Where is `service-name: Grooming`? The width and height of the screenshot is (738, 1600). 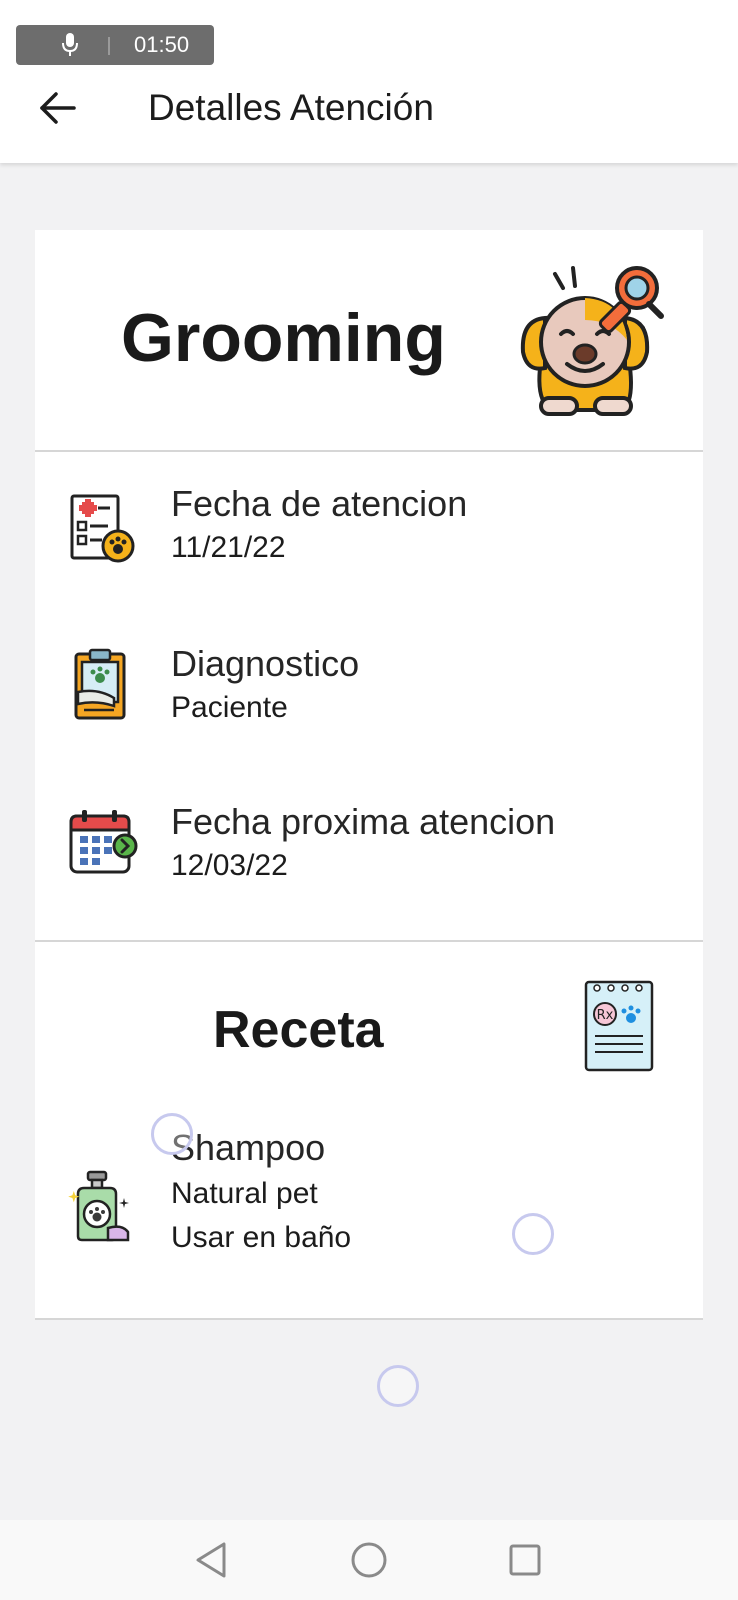 service-name: Grooming is located at coordinates (283, 338).